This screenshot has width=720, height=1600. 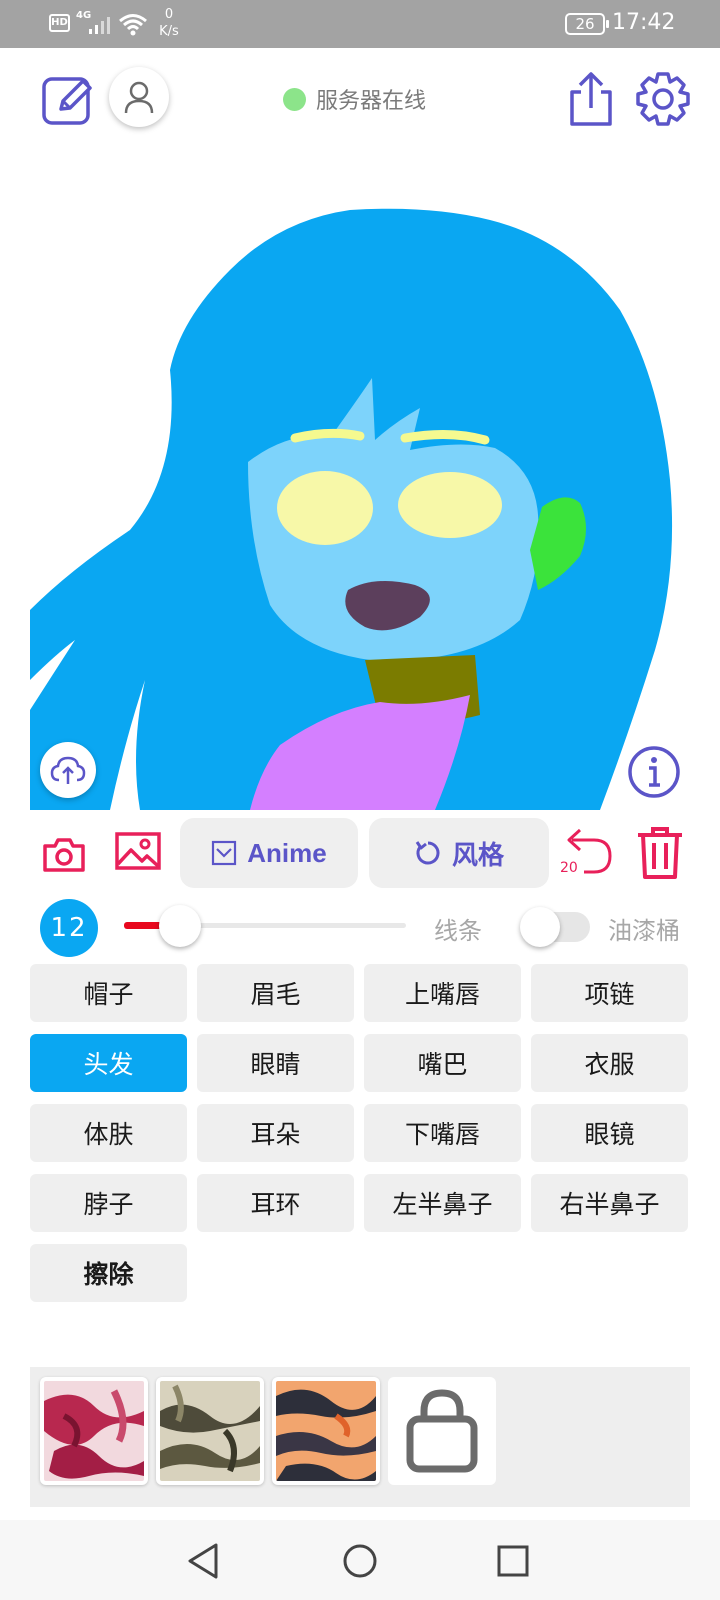 I want to click on orange-swirl-style-image, so click(x=326, y=1431).